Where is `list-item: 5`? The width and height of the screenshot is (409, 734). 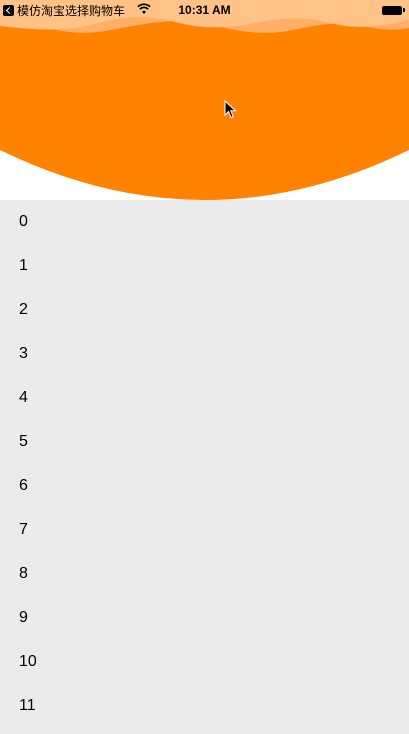
list-item: 5 is located at coordinates (204, 442).